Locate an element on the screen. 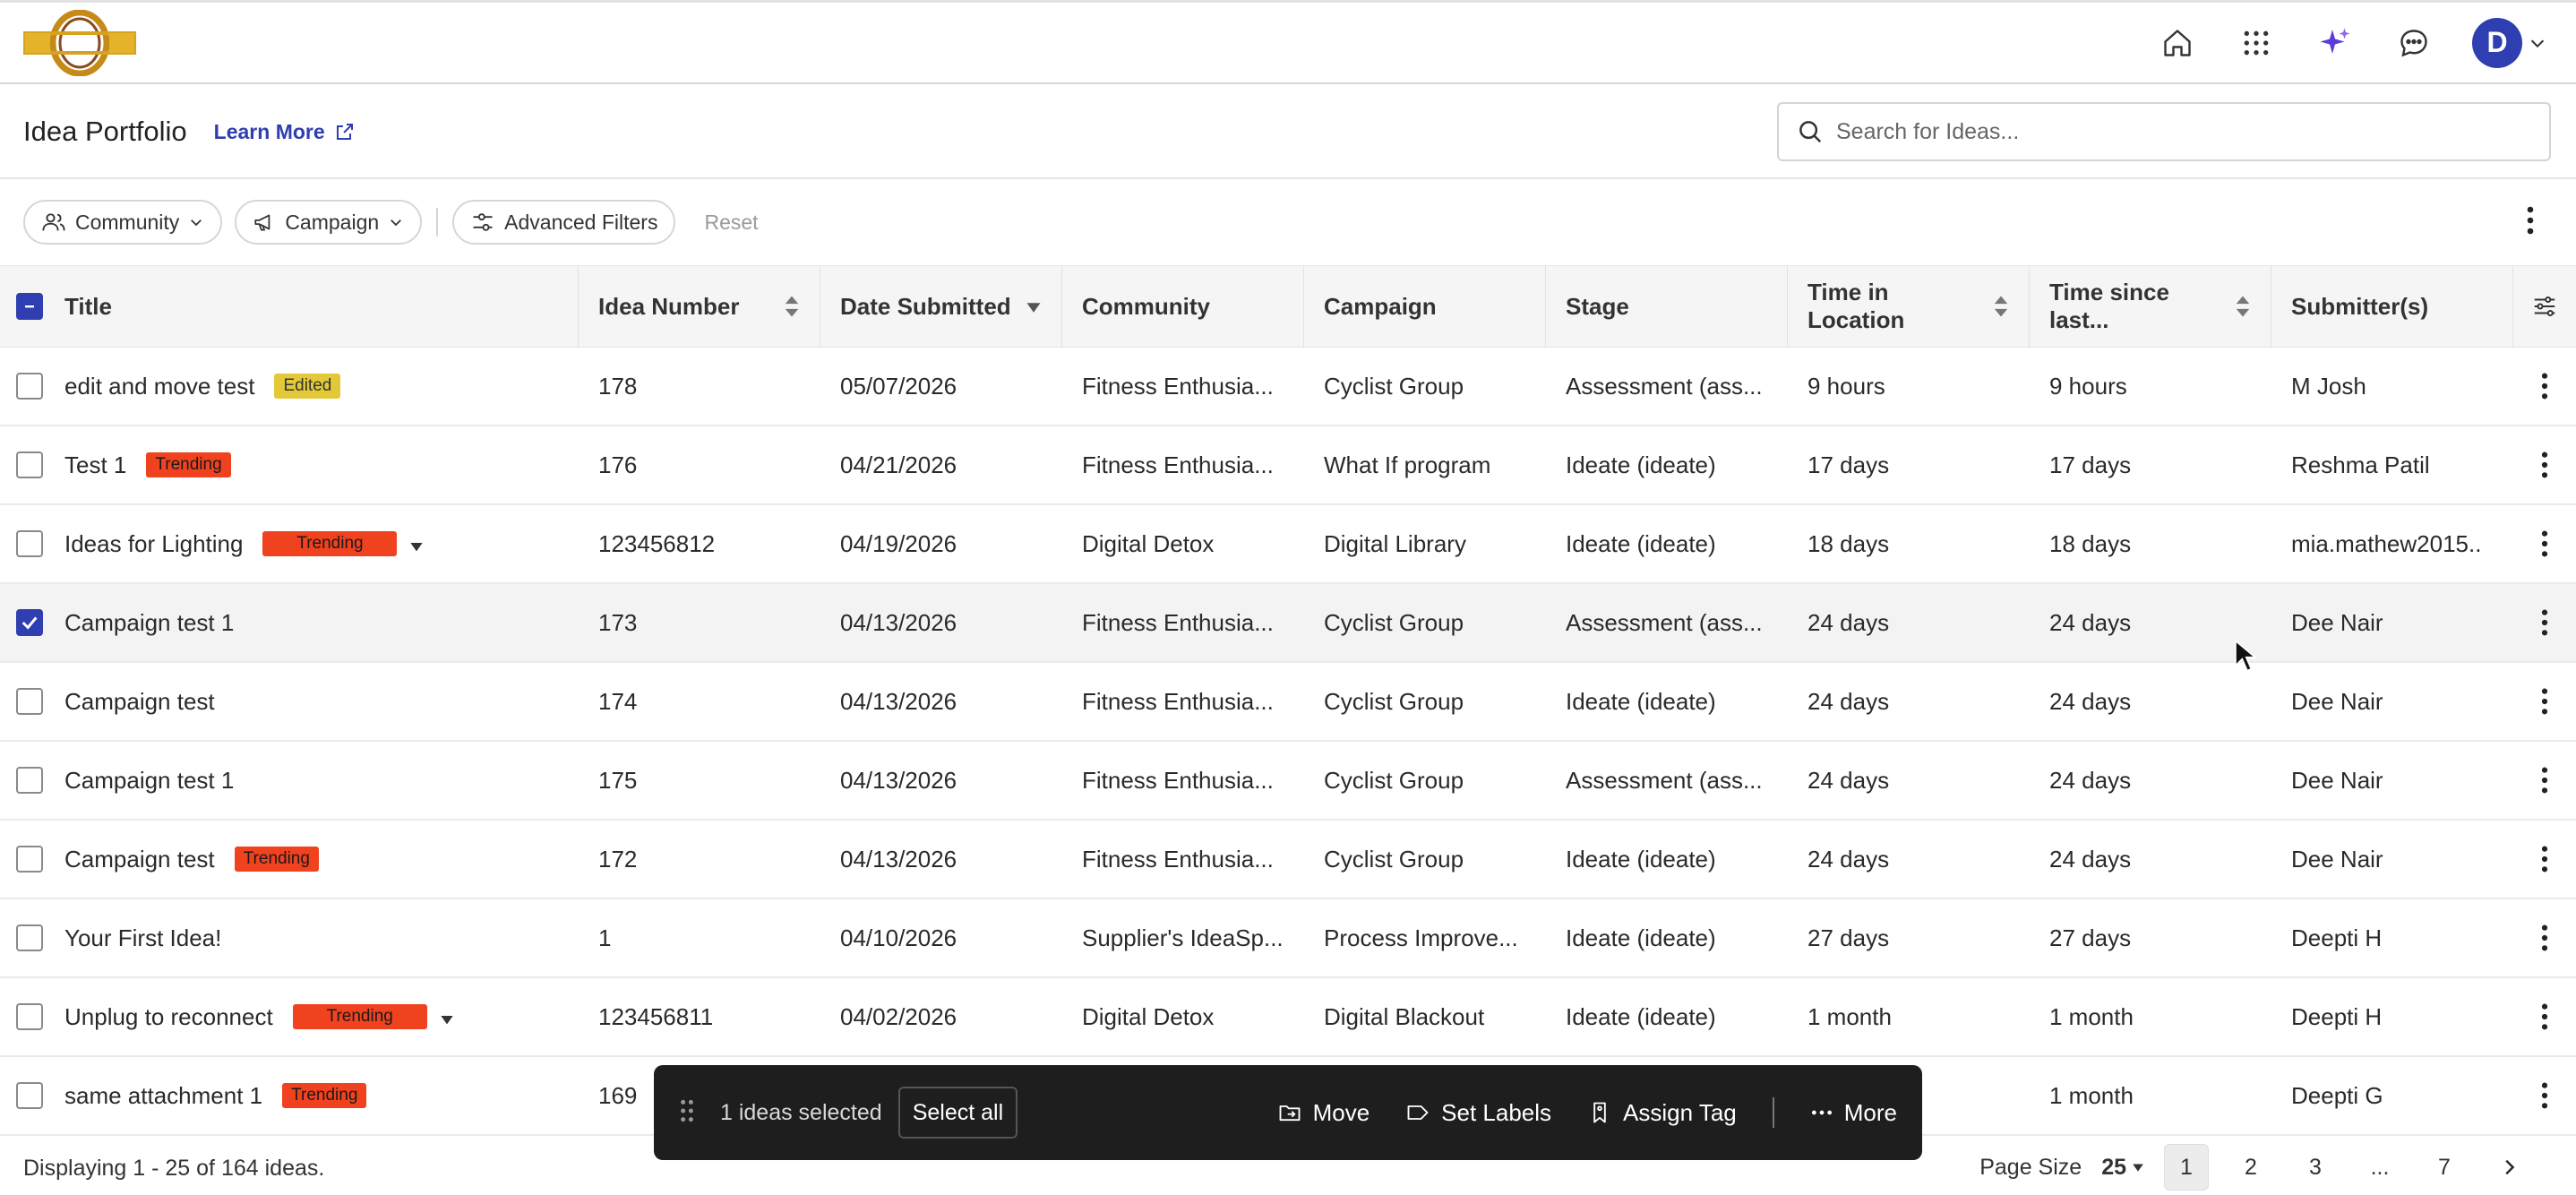 The width and height of the screenshot is (2576, 1195). campaign-cell: Cyclist Group is located at coordinates (1394, 386).